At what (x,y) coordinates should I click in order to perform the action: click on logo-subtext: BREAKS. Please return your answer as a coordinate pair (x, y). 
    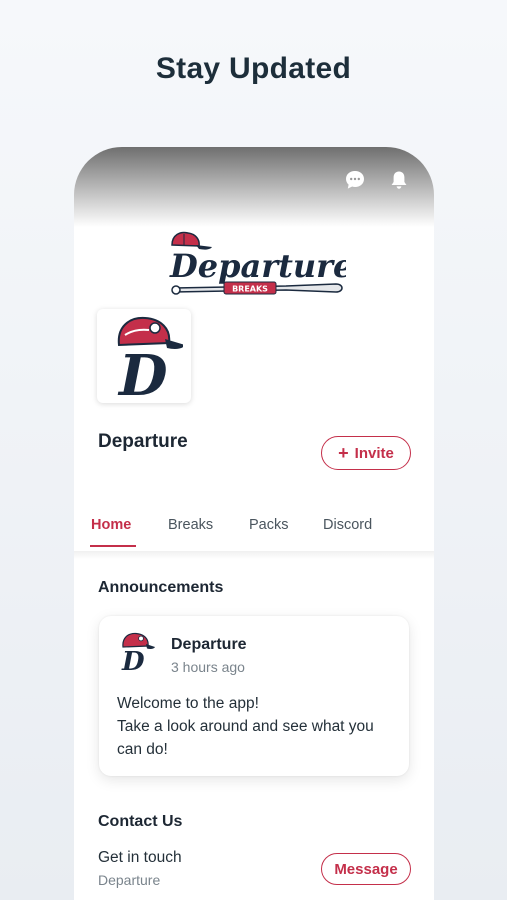
    Looking at the image, I should click on (250, 289).